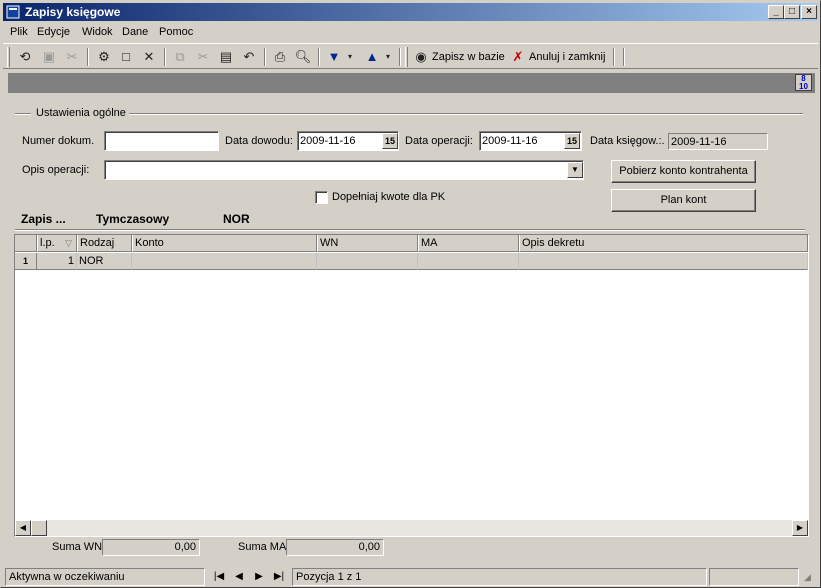  I want to click on move-down-dropdown-icon: ▾, so click(350, 57).